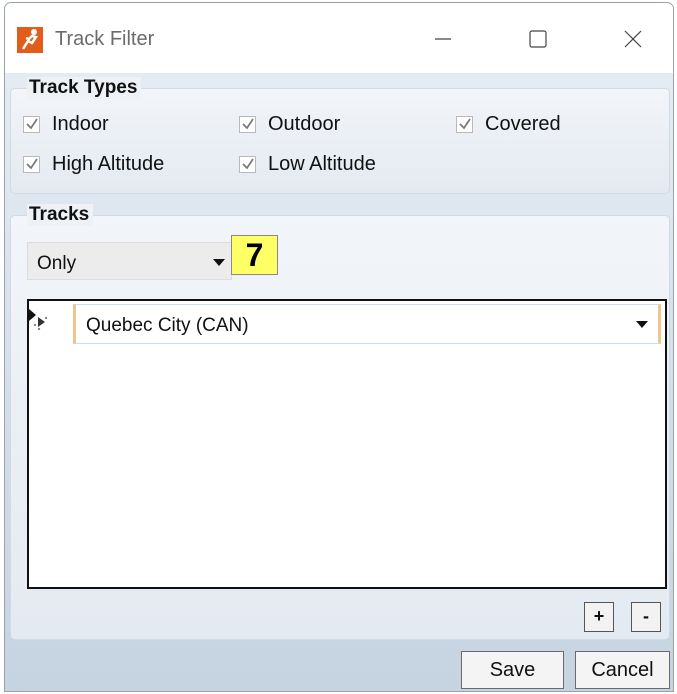 The image size is (677, 694). Describe the element at coordinates (367, 324) in the screenshot. I see `track-select: Quebec City (CAN)` at that location.